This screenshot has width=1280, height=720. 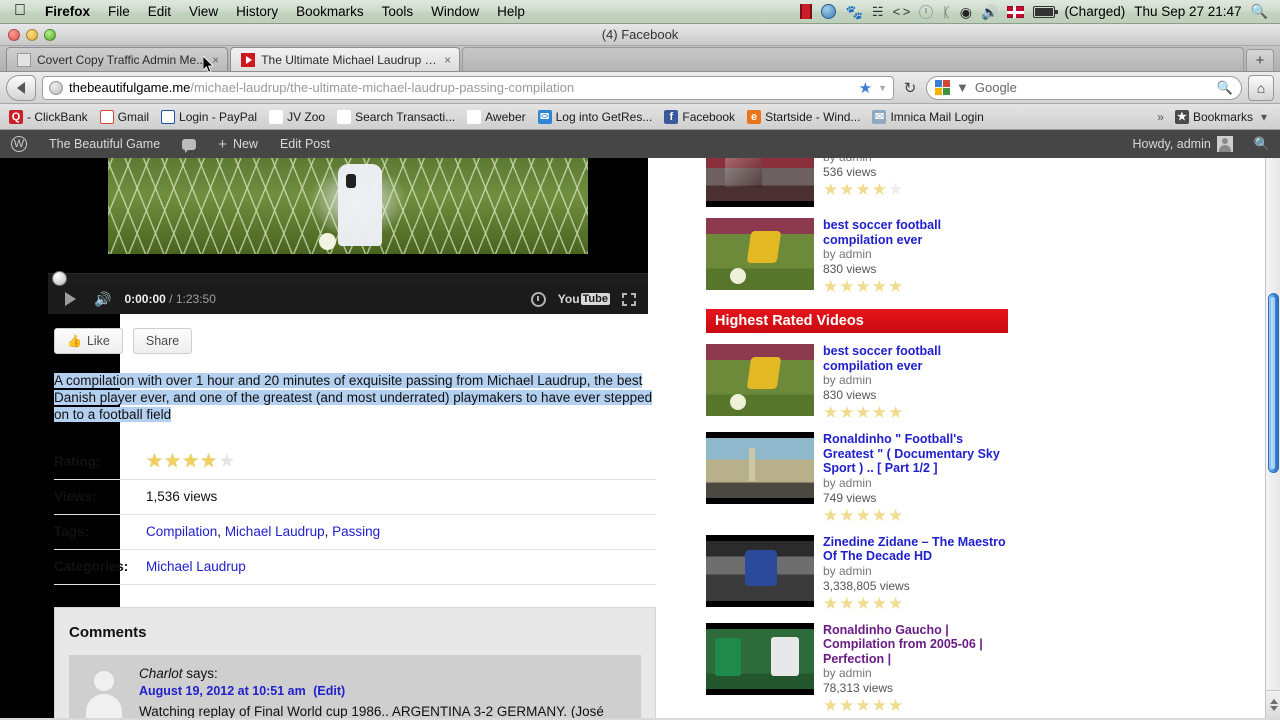 I want to click on fullscreen-icon, so click(x=629, y=299).